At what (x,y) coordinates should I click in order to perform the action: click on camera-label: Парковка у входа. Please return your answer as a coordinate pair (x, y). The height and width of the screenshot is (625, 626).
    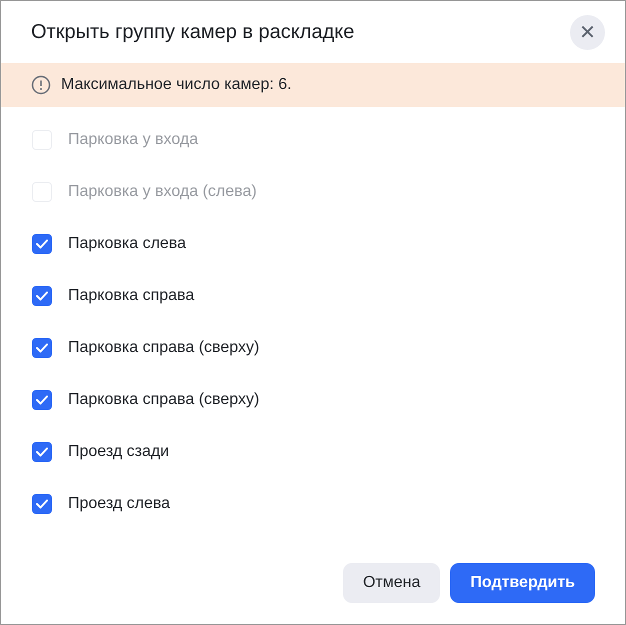
    Looking at the image, I should click on (133, 140).